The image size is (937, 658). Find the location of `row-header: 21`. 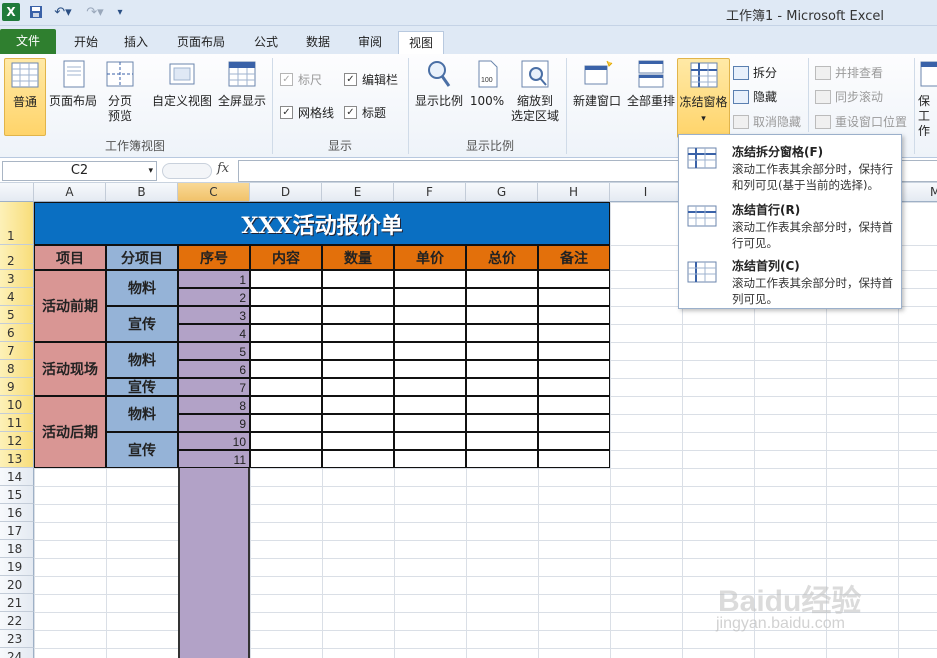

row-header: 21 is located at coordinates (17, 603).